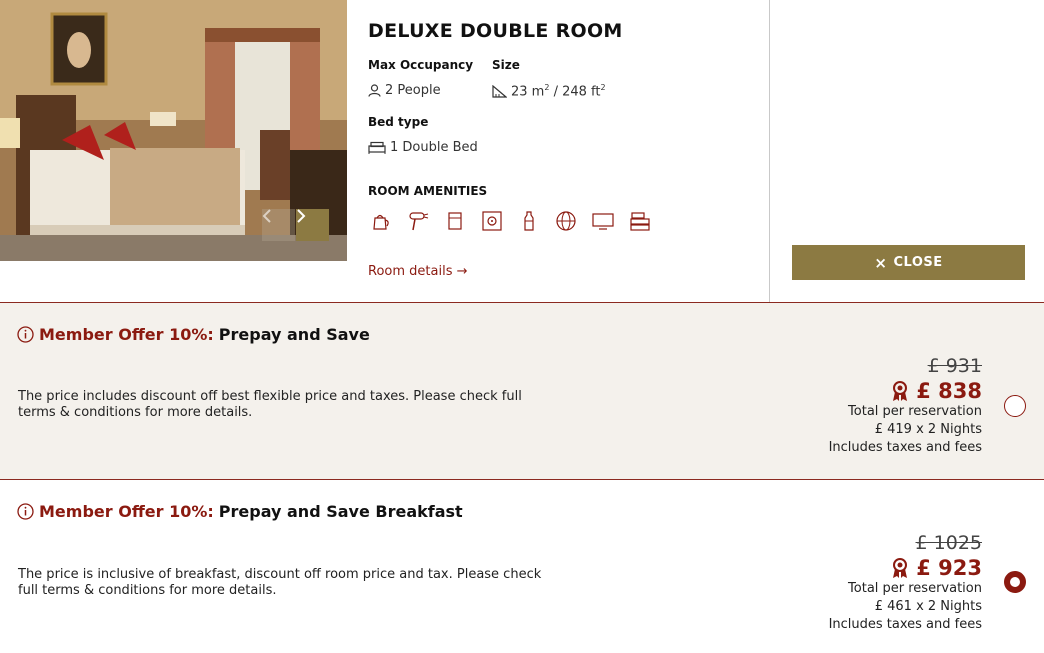  What do you see at coordinates (1015, 582) in the screenshot?
I see `rate-radio-button-selected` at bounding box center [1015, 582].